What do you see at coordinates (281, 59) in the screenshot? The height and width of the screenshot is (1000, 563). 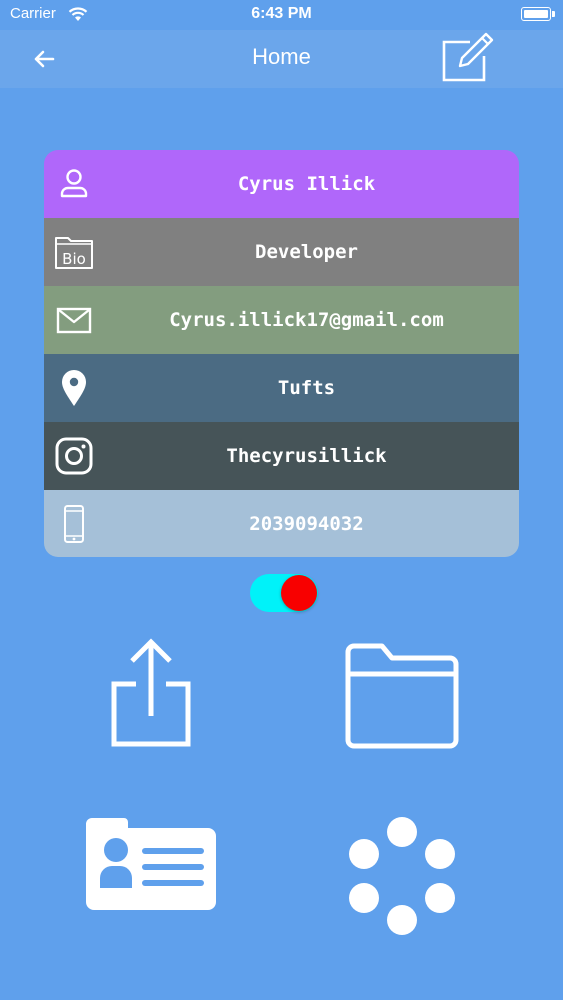 I see `nav-bar: Home` at bounding box center [281, 59].